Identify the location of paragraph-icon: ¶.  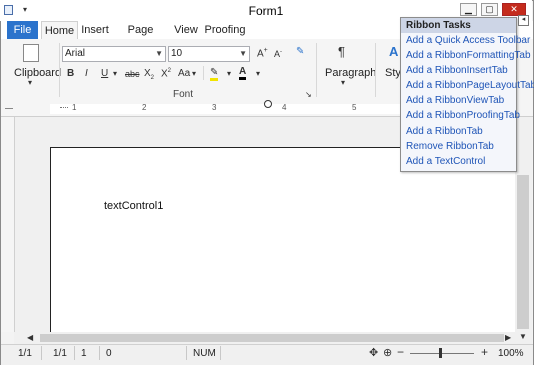
(341, 51).